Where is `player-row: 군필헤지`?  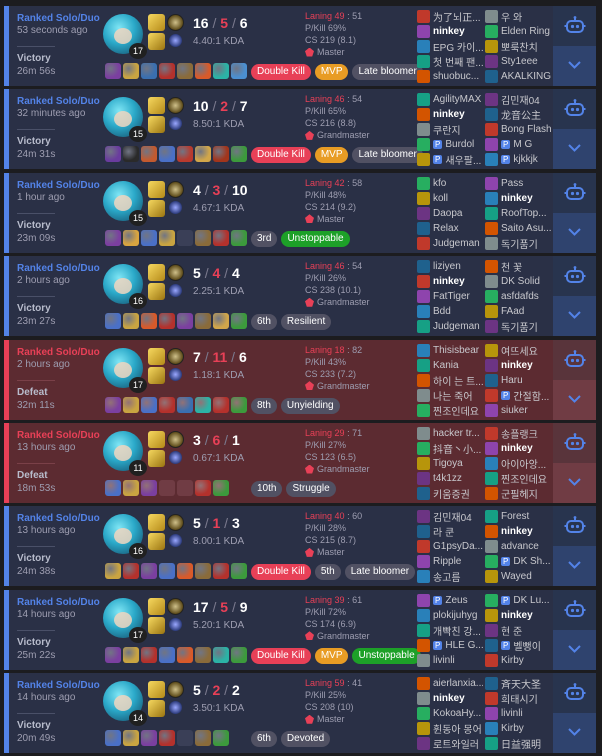 player-row: 군필헤지 is located at coordinates (518, 493).